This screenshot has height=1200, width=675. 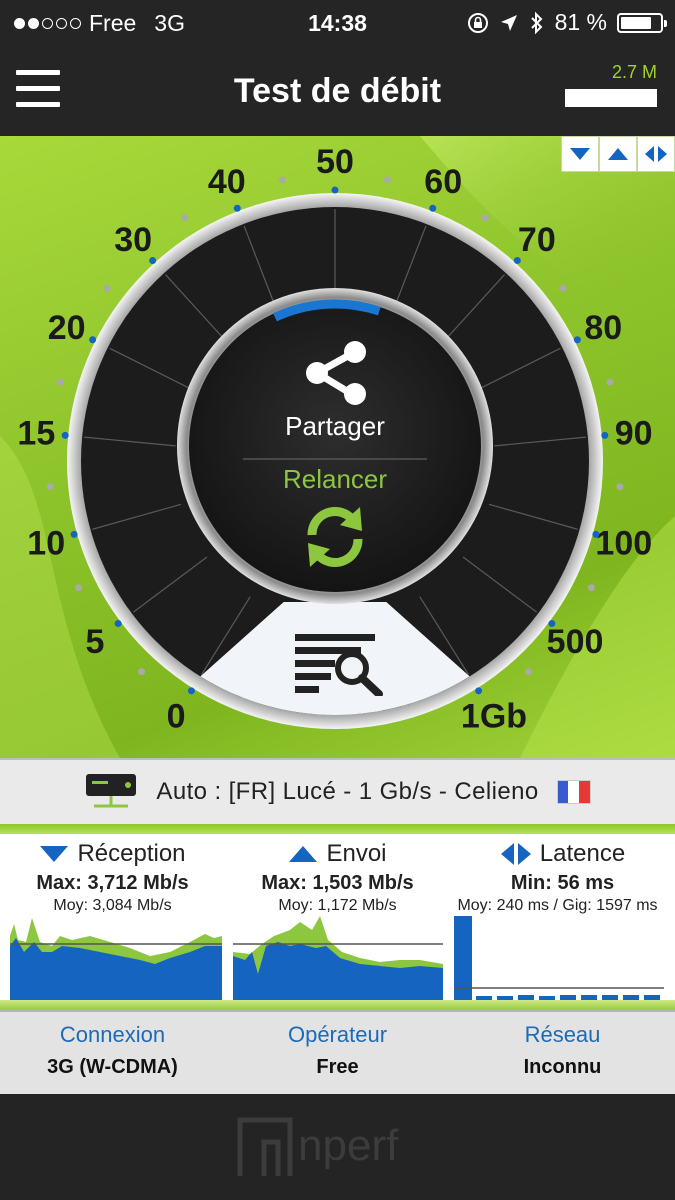 What do you see at coordinates (642, 22) in the screenshot?
I see `battery-icon` at bounding box center [642, 22].